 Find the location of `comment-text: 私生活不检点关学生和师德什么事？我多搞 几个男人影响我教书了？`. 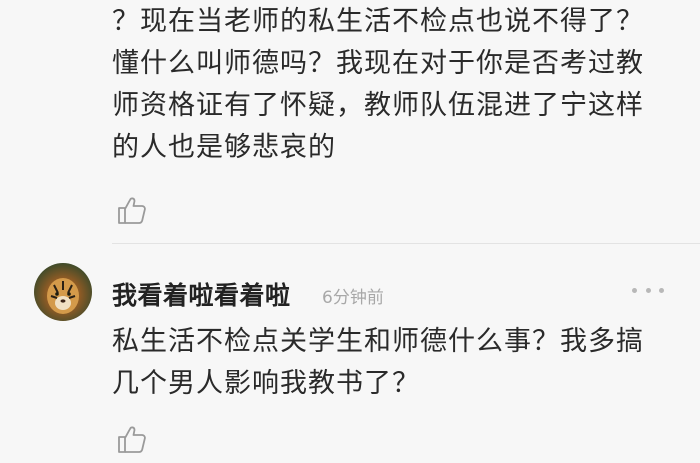

comment-text: 私生活不检点关学生和师德什么事？我多搞 几个男人影响我教书了？ is located at coordinates (378, 362).